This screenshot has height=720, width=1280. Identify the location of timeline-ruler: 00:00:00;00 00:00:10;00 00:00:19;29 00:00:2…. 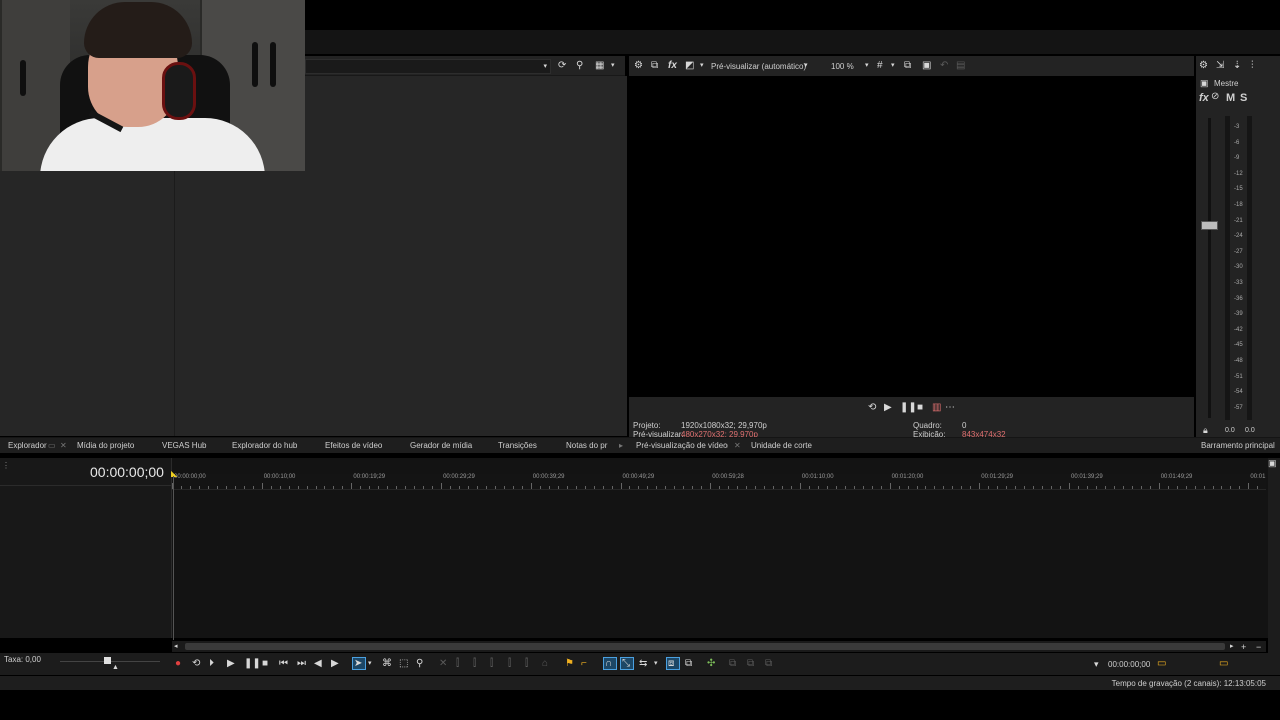
(719, 482).